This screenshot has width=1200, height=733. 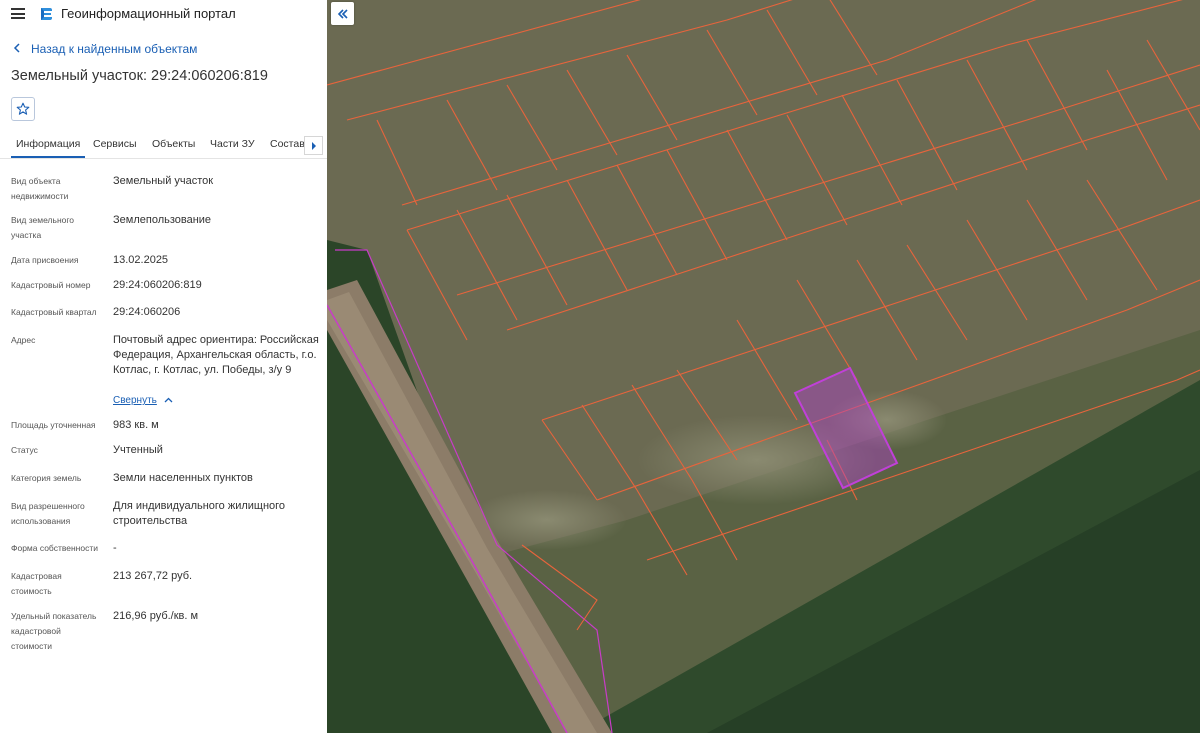 I want to click on field-value: 216,96 руб./кв. м, so click(x=156, y=616).